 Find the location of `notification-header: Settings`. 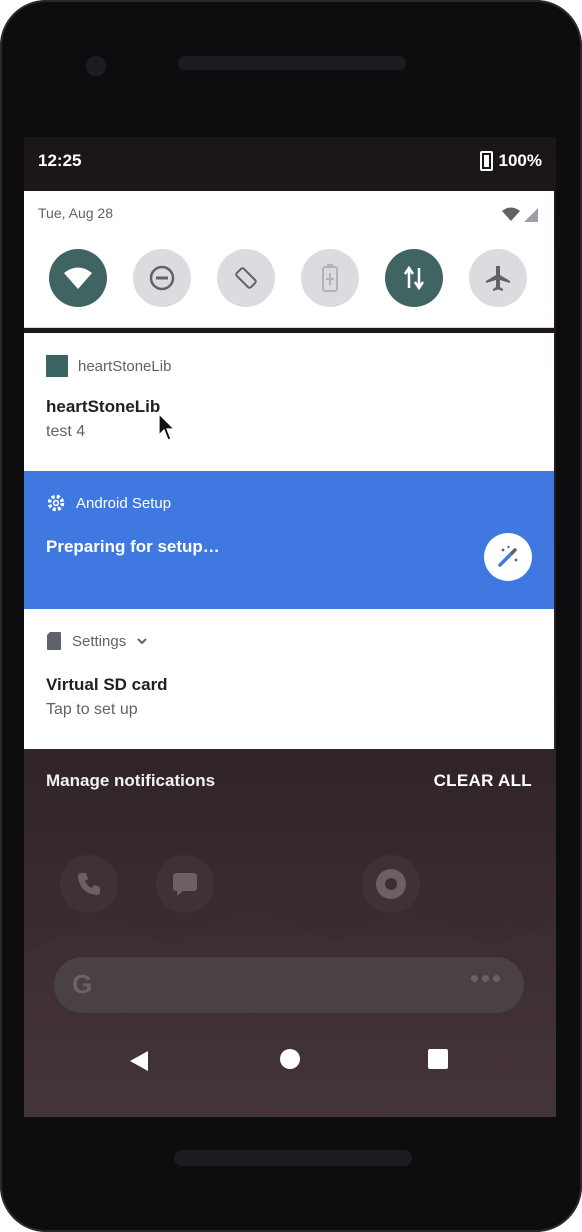

notification-header: Settings is located at coordinates (97, 641).